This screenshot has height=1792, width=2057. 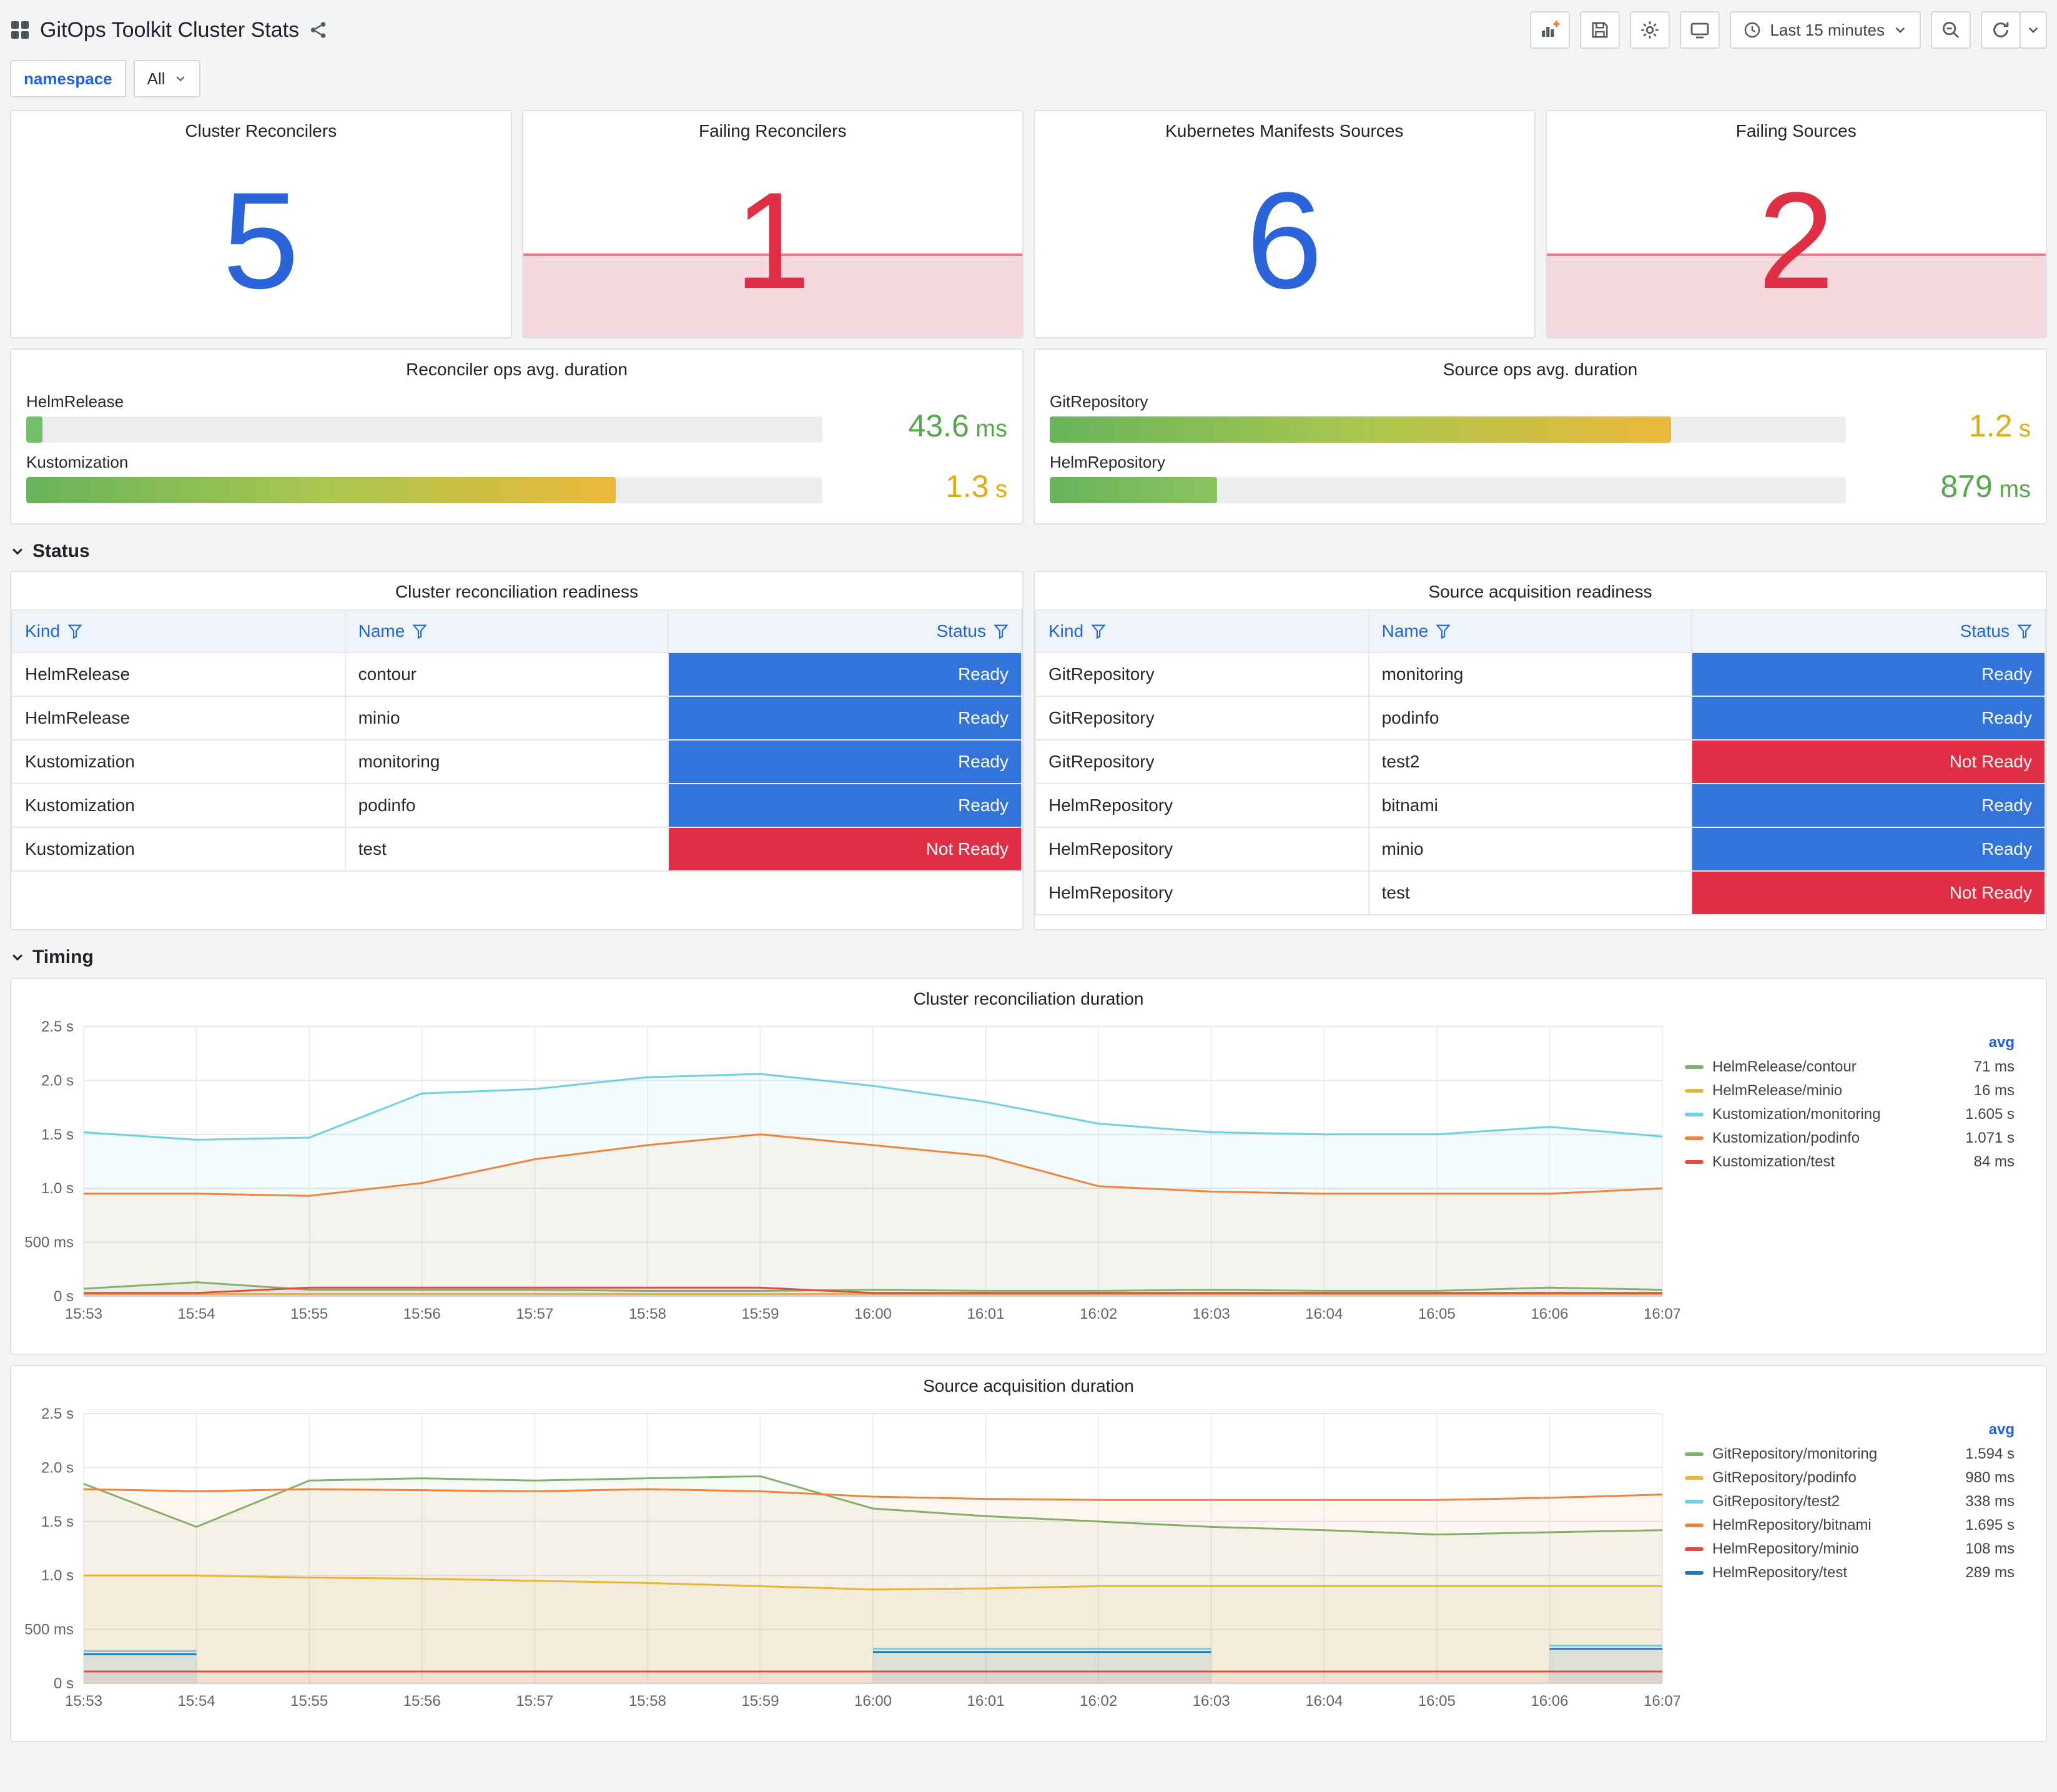 What do you see at coordinates (1869, 849) in the screenshot?
I see `status-cell: Ready` at bounding box center [1869, 849].